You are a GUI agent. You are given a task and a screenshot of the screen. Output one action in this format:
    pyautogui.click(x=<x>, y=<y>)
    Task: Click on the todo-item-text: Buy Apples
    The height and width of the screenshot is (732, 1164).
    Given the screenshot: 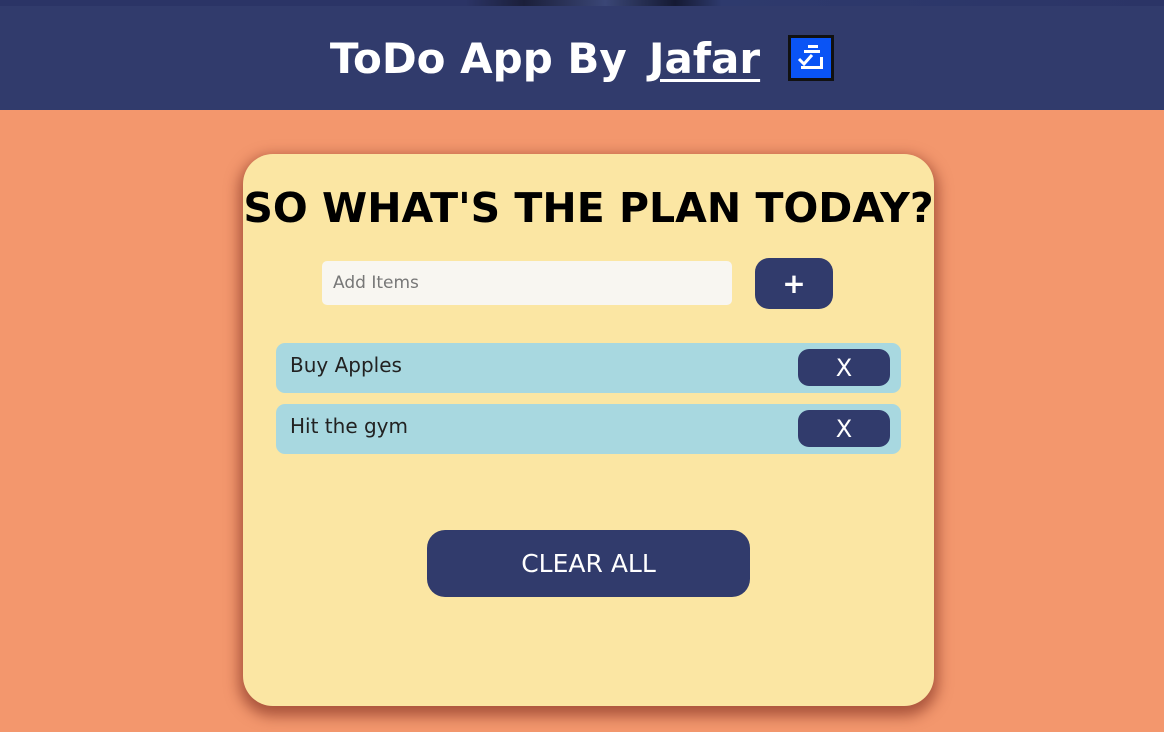 What is the action you would take?
    pyautogui.click(x=346, y=365)
    